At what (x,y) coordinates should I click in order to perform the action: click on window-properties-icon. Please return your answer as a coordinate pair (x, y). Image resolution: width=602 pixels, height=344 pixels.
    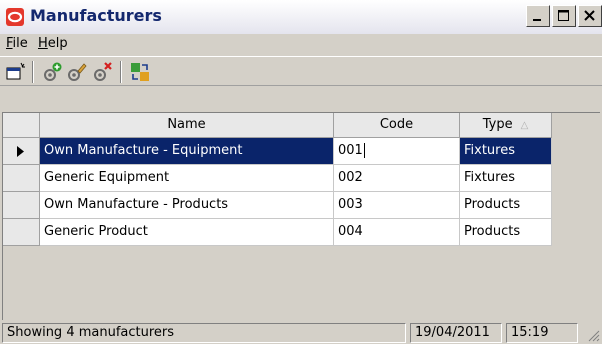
    Looking at the image, I should click on (15, 71).